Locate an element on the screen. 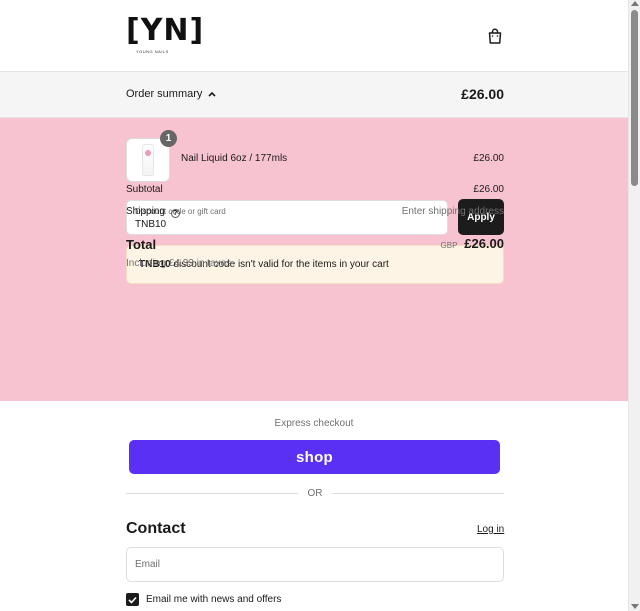 This screenshot has width=640, height=611. shipping-label: Shipping is located at coordinates (145, 211).